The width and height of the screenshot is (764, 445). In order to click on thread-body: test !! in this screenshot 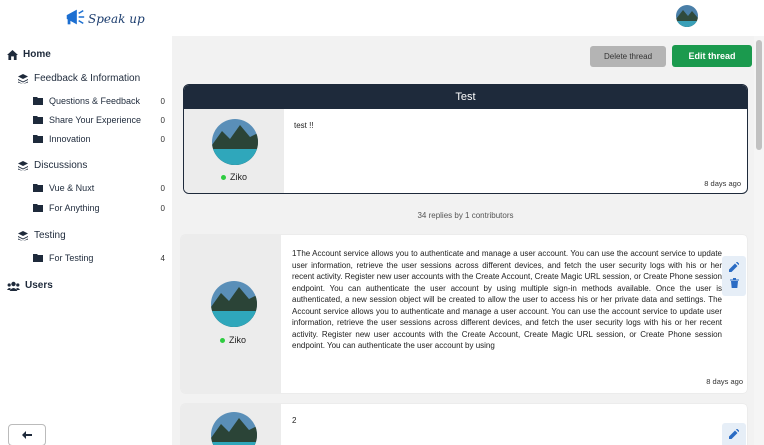, I will do `click(304, 125)`.